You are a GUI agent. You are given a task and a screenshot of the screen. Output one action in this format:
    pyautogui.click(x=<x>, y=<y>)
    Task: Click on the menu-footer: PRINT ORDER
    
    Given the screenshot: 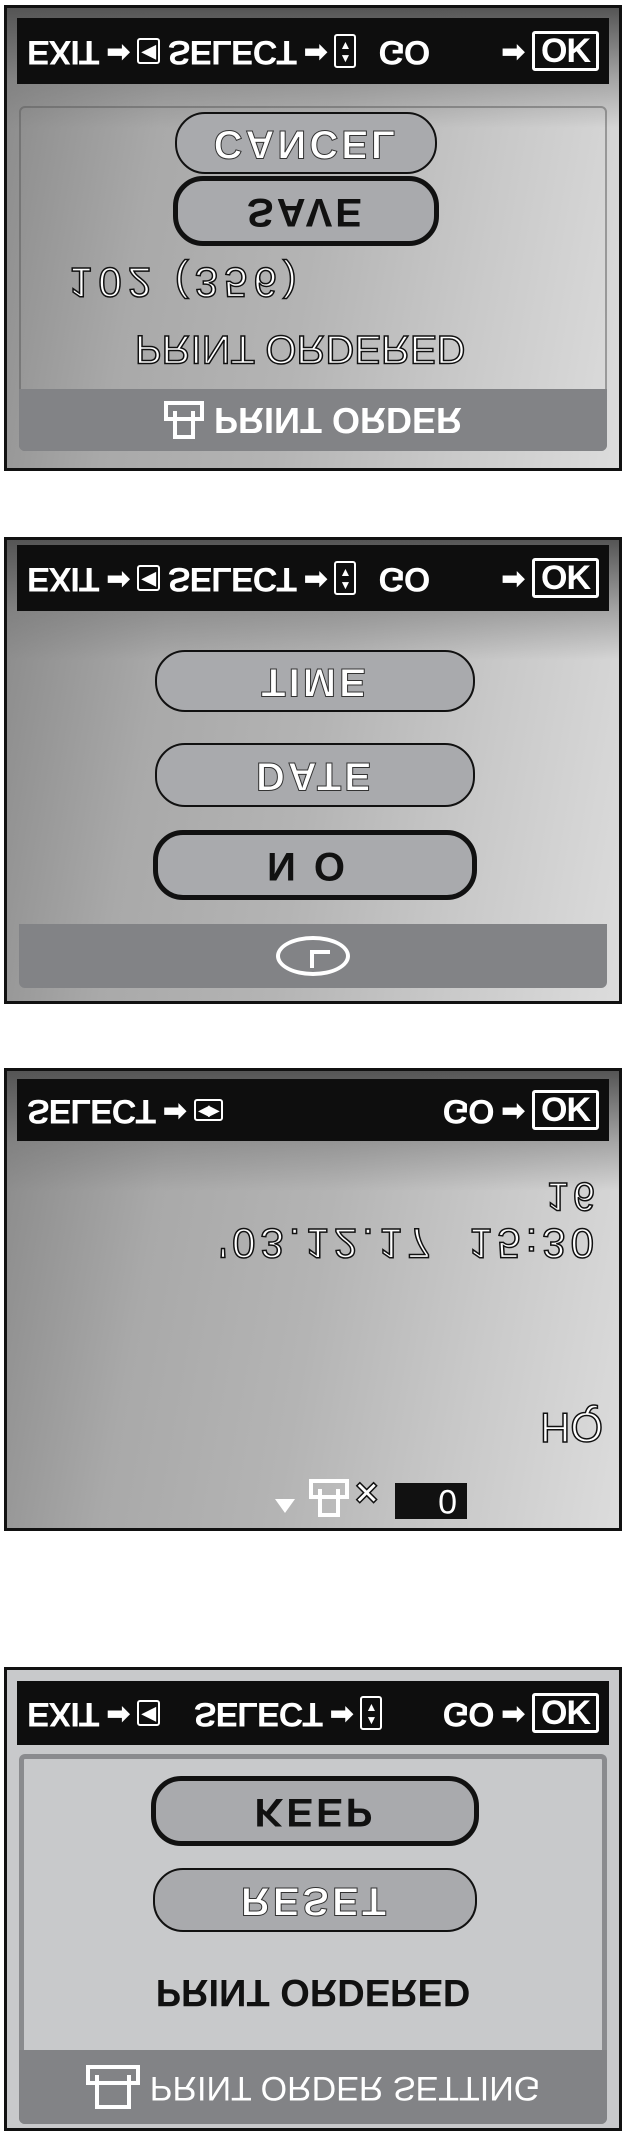 What is the action you would take?
    pyautogui.click(x=313, y=420)
    